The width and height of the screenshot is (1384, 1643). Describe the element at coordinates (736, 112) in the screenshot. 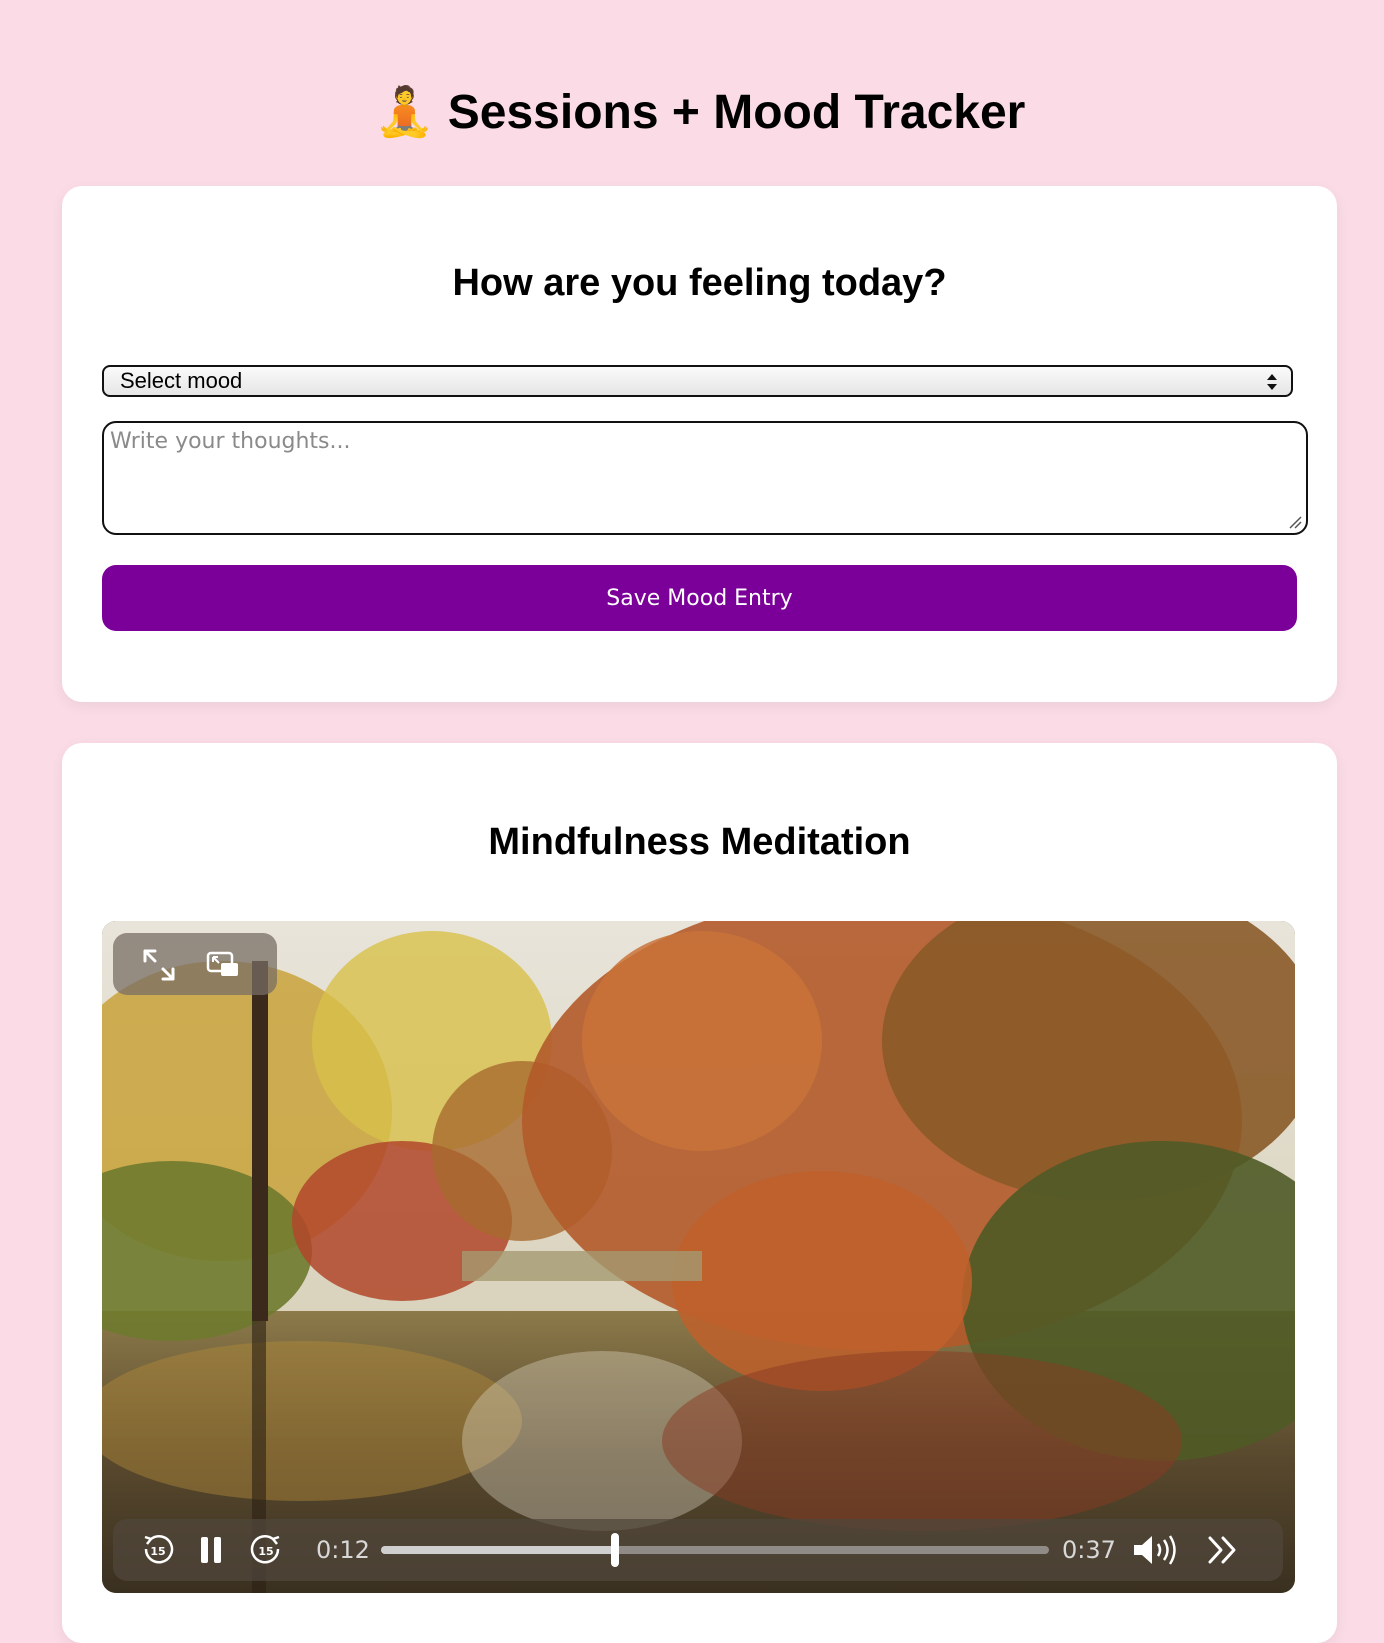

I see `page-title-text: Sessions + Mood Tracker` at that location.